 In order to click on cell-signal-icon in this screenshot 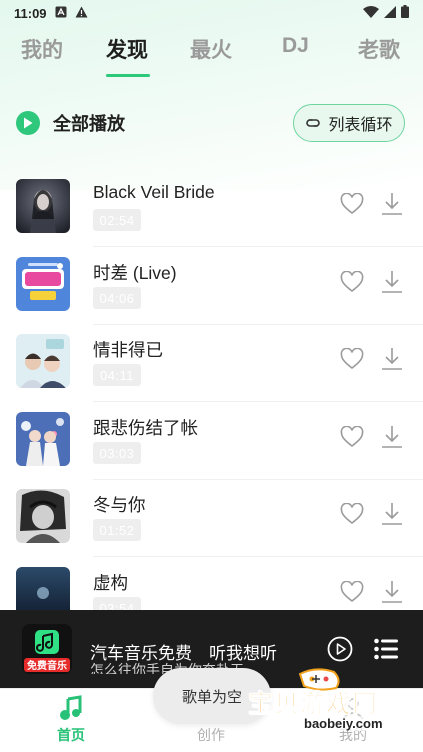, I will do `click(390, 13)`.